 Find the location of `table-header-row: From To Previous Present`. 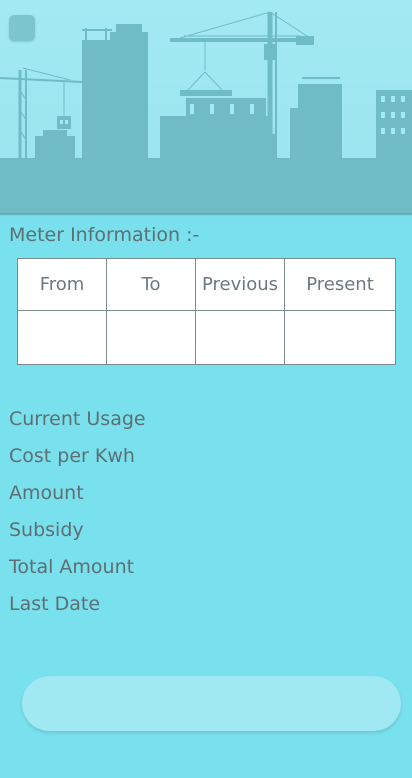

table-header-row: From To Previous Present is located at coordinates (206, 284).